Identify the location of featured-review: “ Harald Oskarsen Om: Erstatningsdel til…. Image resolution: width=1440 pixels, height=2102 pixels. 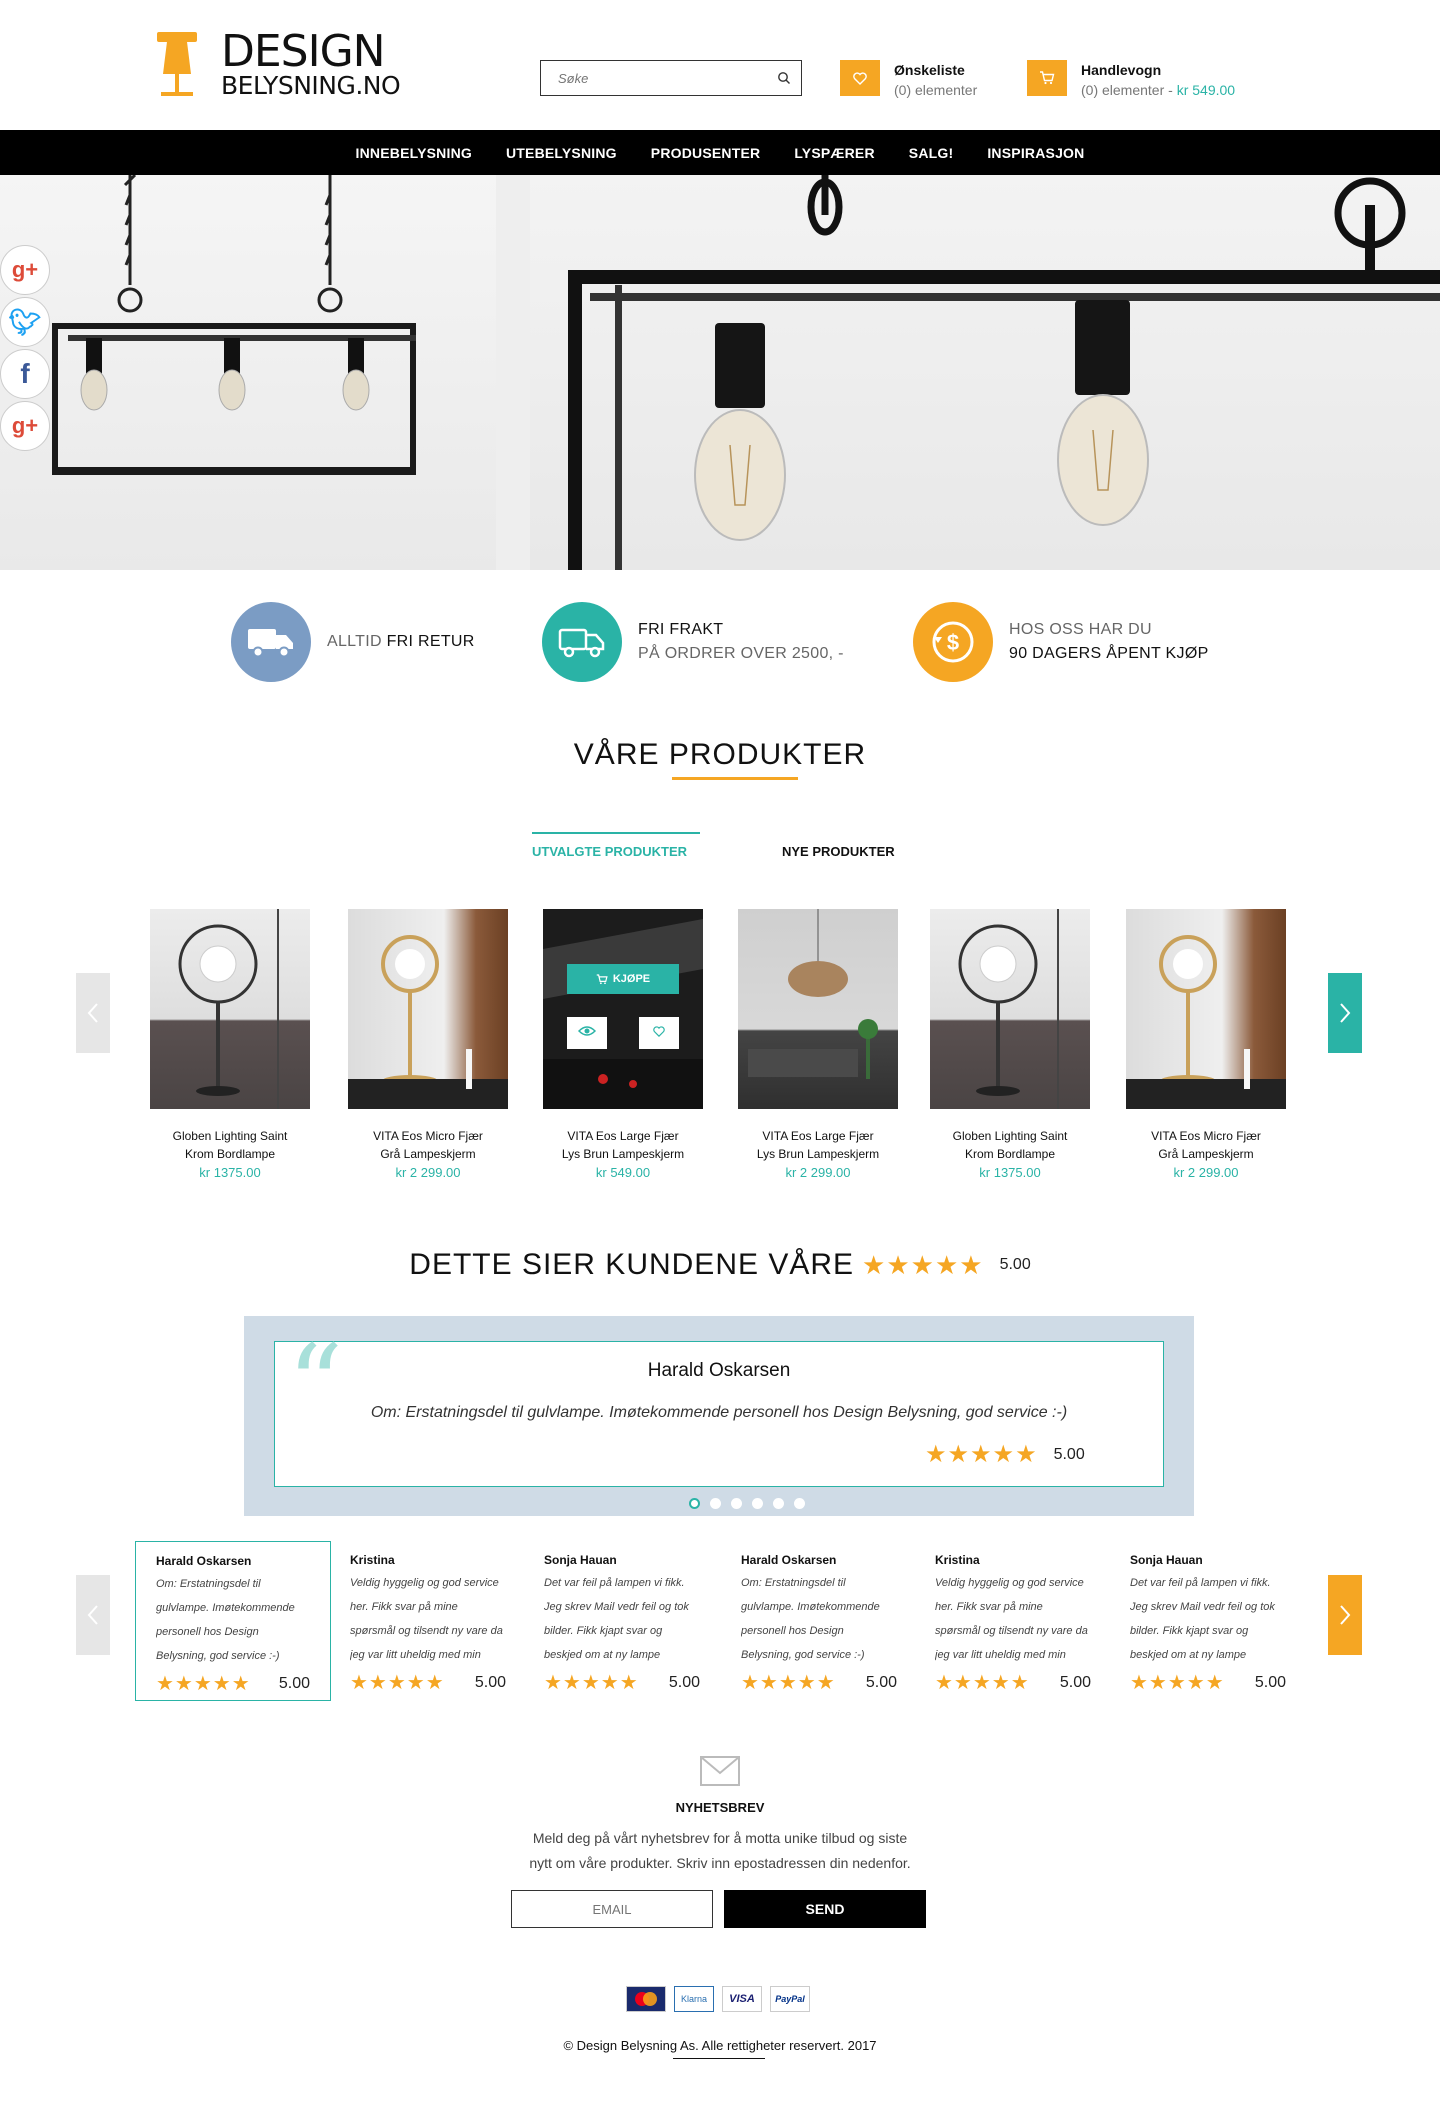
(719, 1408).